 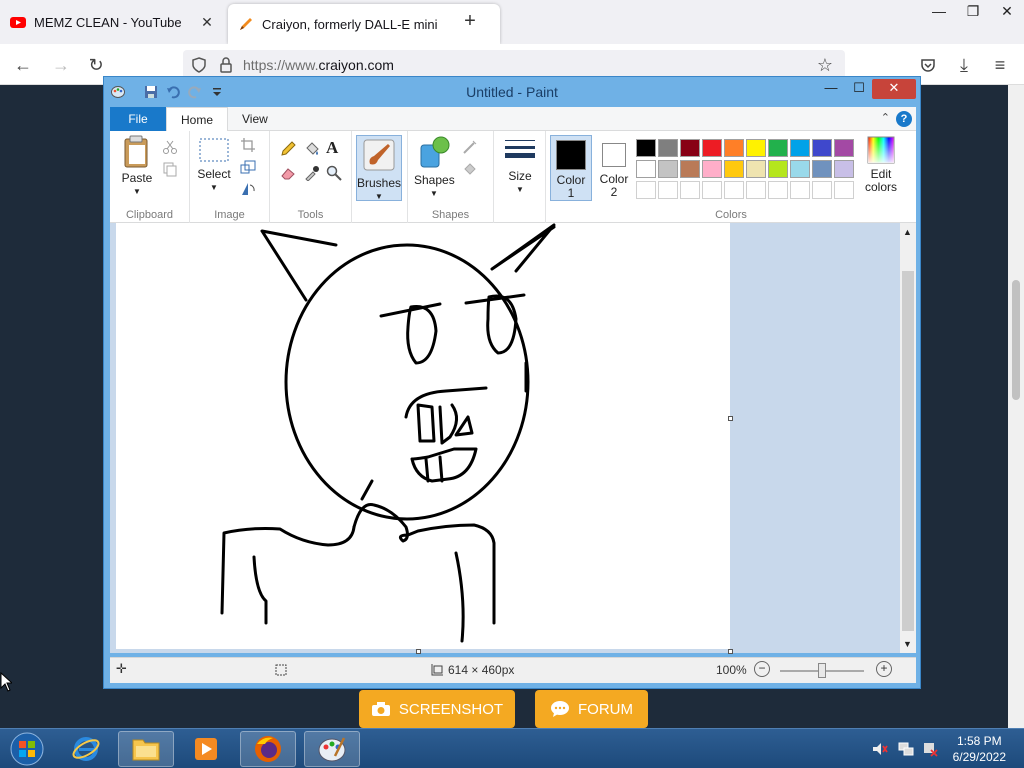 What do you see at coordinates (312, 173) in the screenshot?
I see `color-picker-icon` at bounding box center [312, 173].